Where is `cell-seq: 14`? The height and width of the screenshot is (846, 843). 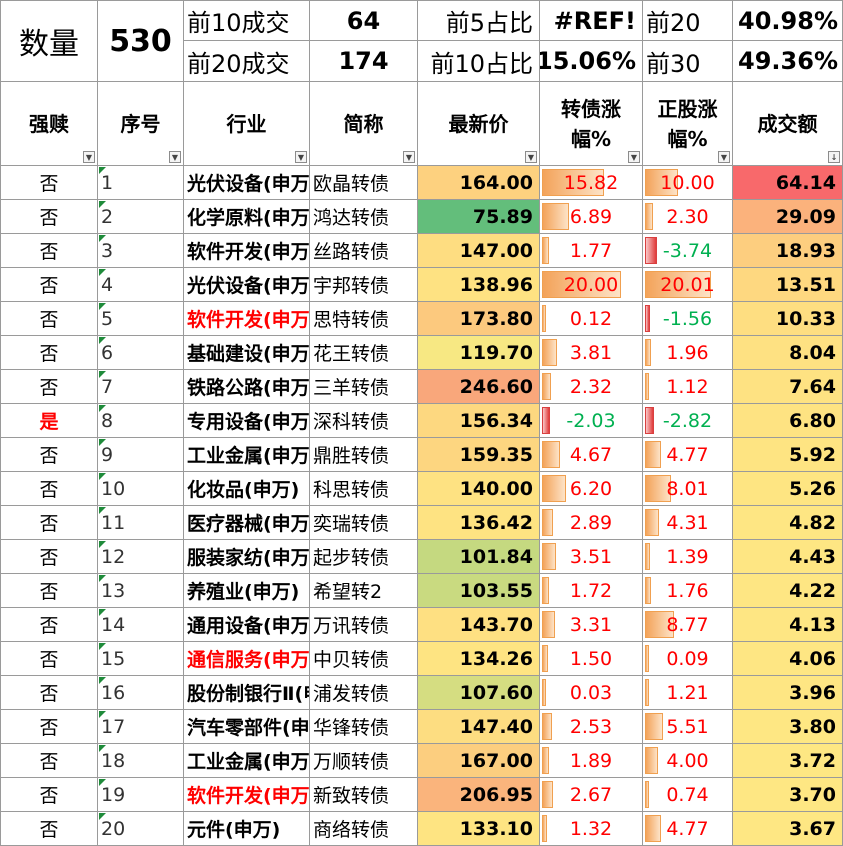 cell-seq: 14 is located at coordinates (141, 625).